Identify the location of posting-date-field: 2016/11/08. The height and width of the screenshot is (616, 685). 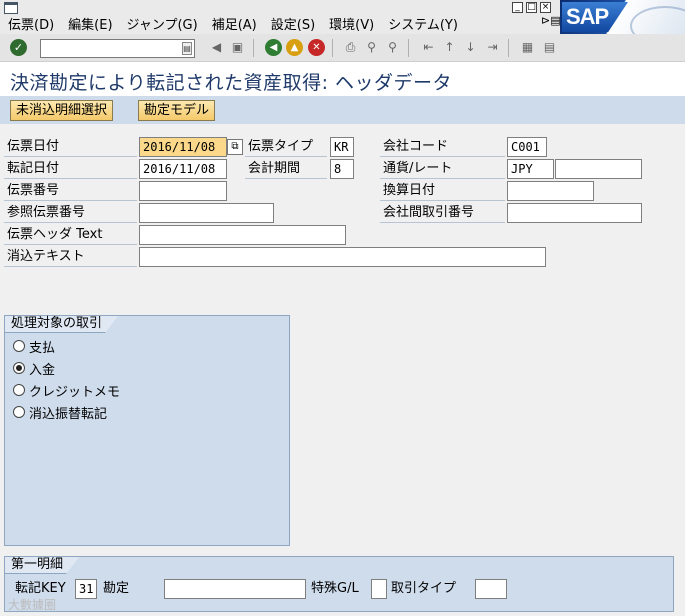
(183, 169).